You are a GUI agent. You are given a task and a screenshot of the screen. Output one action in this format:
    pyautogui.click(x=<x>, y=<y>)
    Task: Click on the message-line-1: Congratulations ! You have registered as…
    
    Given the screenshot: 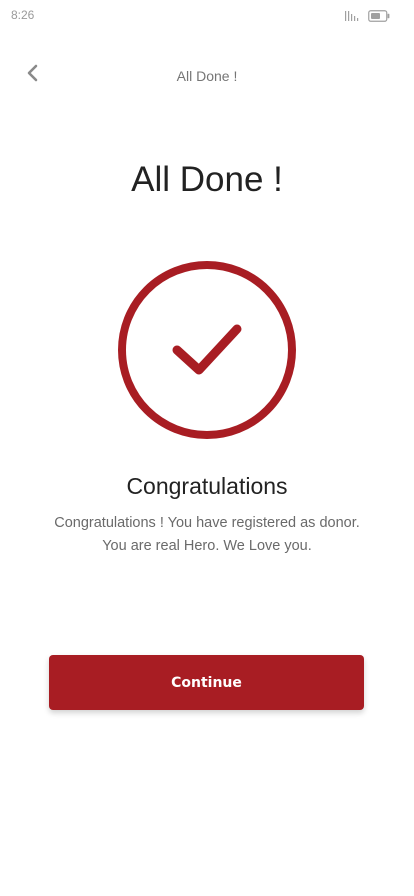 What is the action you would take?
    pyautogui.click(x=207, y=523)
    